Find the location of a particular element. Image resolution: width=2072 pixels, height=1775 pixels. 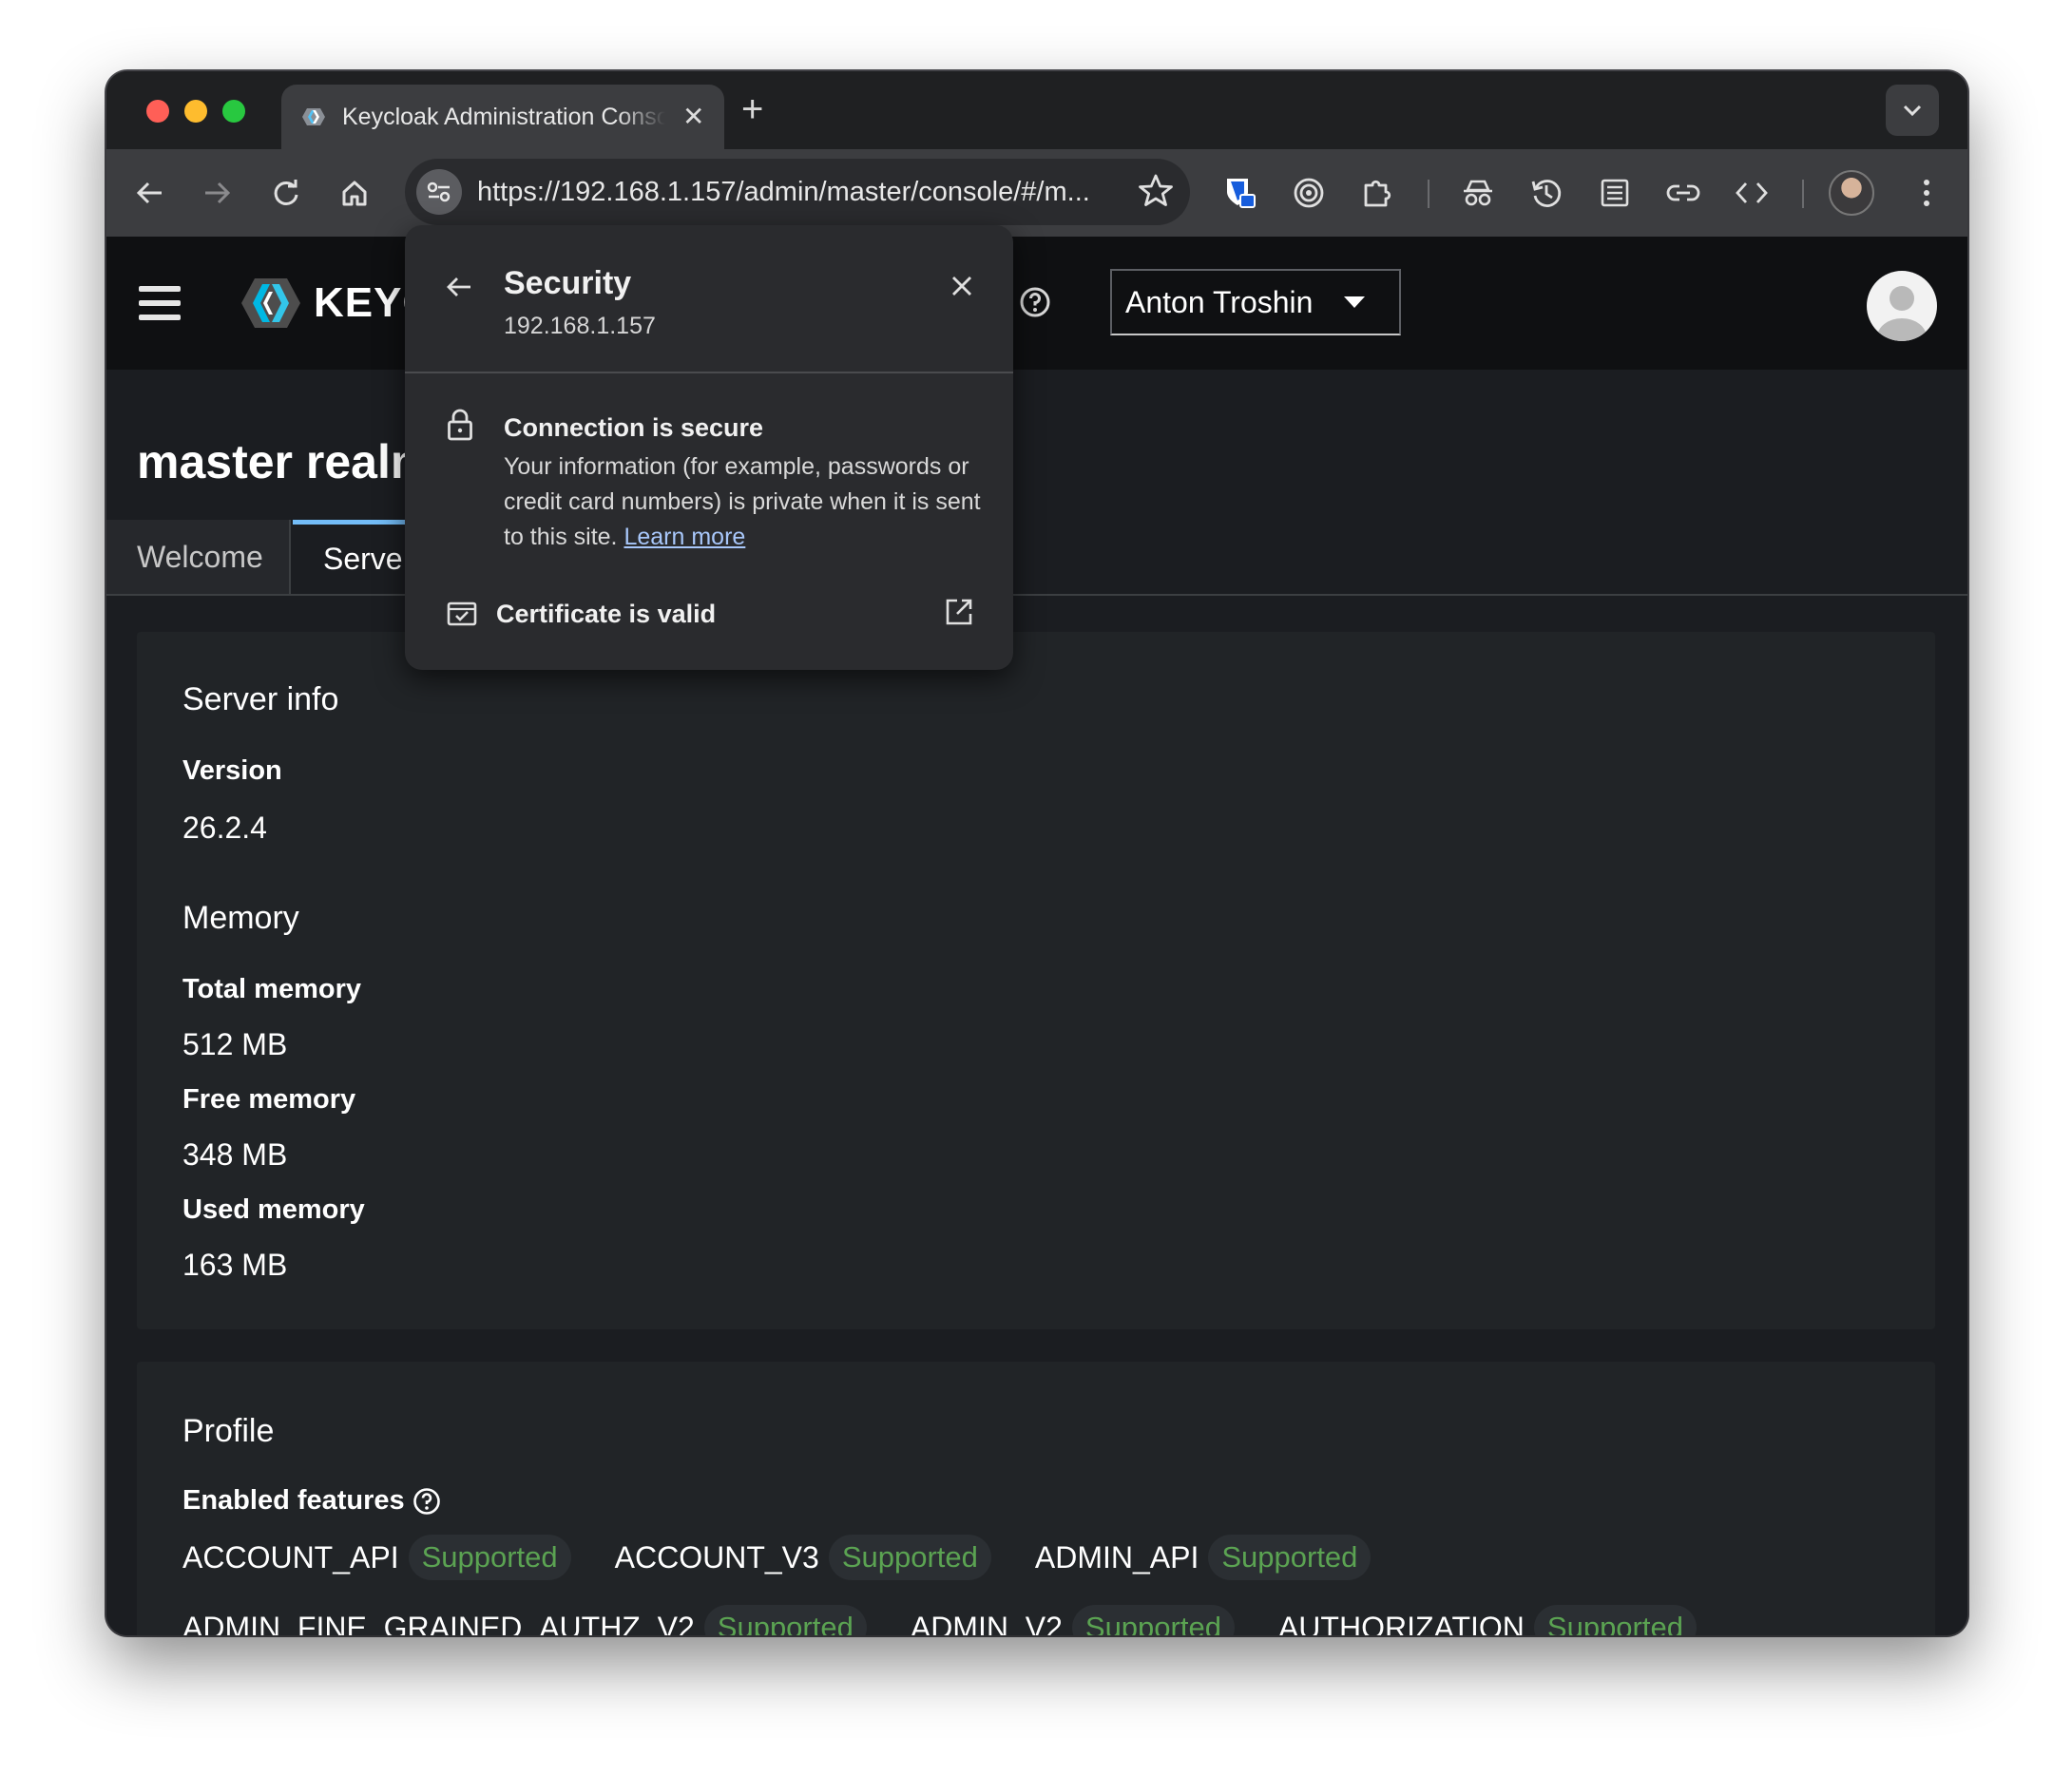

lock-icon is located at coordinates (460, 425).